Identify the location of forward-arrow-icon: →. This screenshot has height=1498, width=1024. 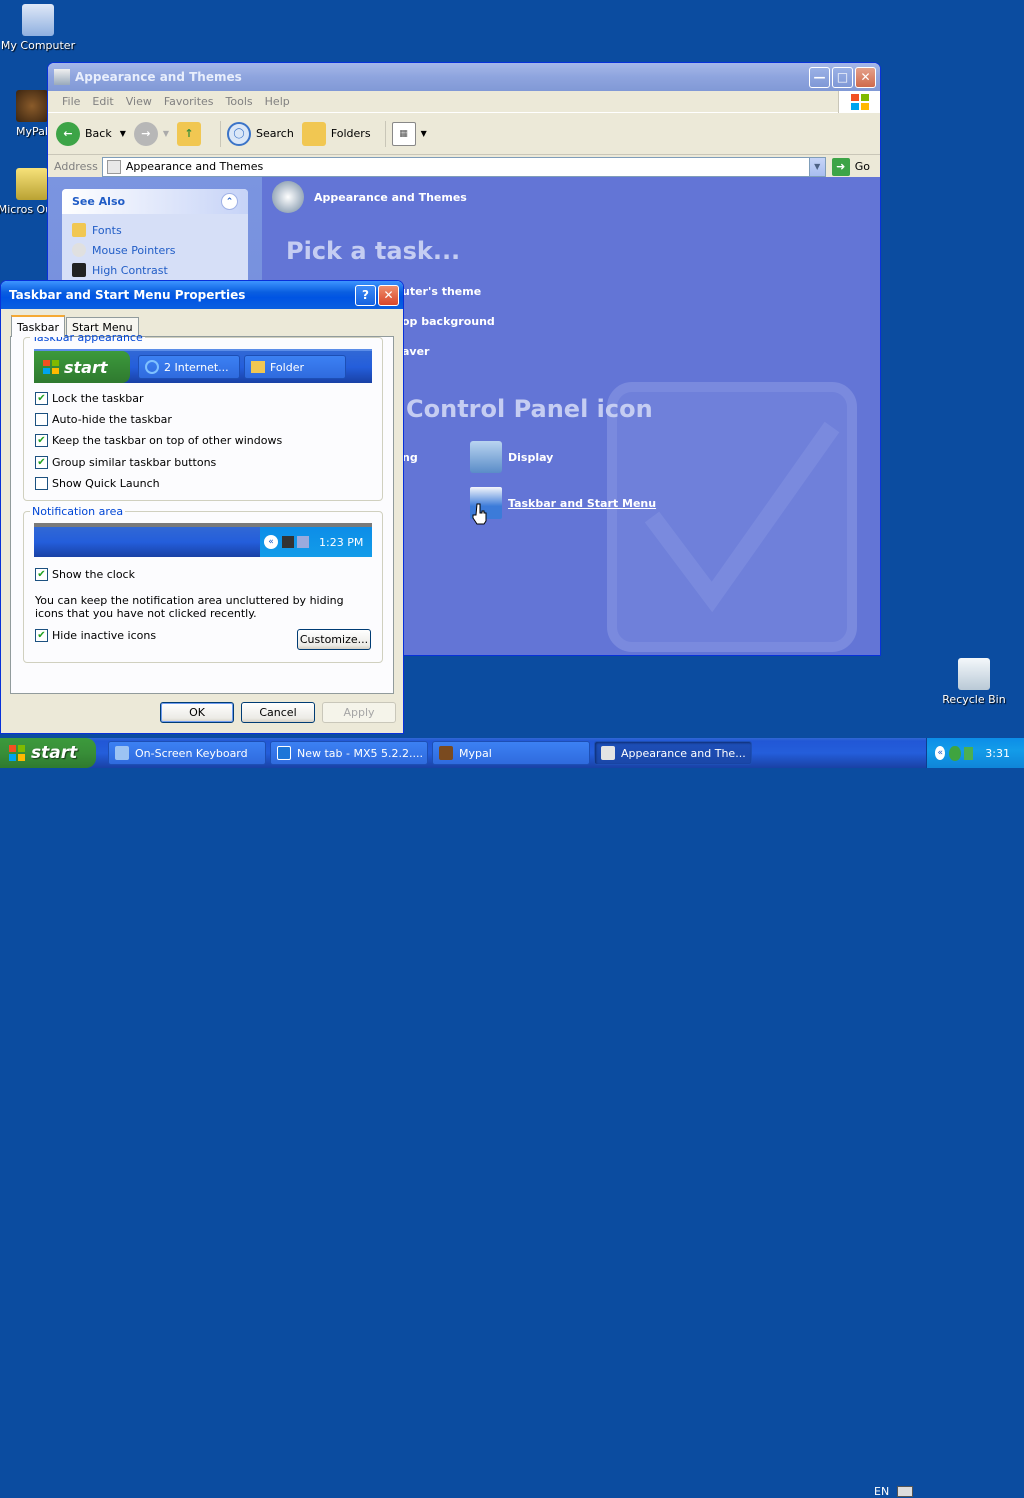
(145, 133).